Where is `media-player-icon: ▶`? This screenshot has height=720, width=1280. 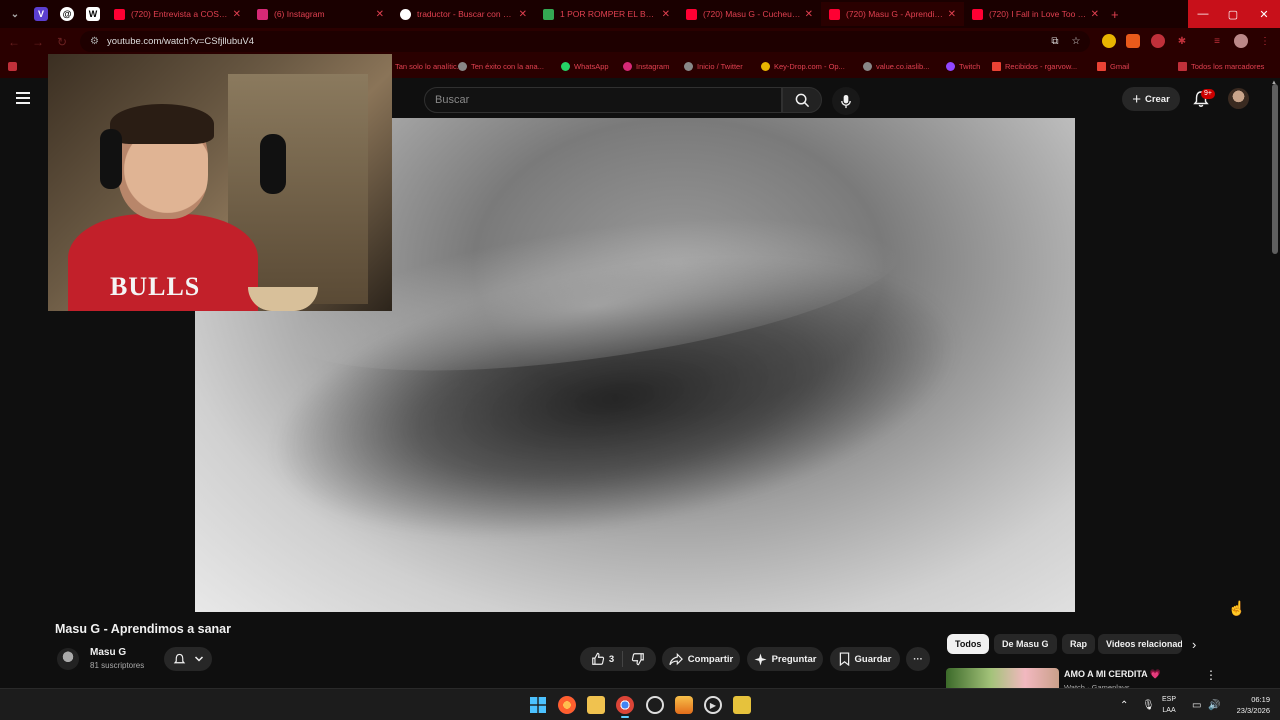 media-player-icon: ▶ is located at coordinates (713, 705).